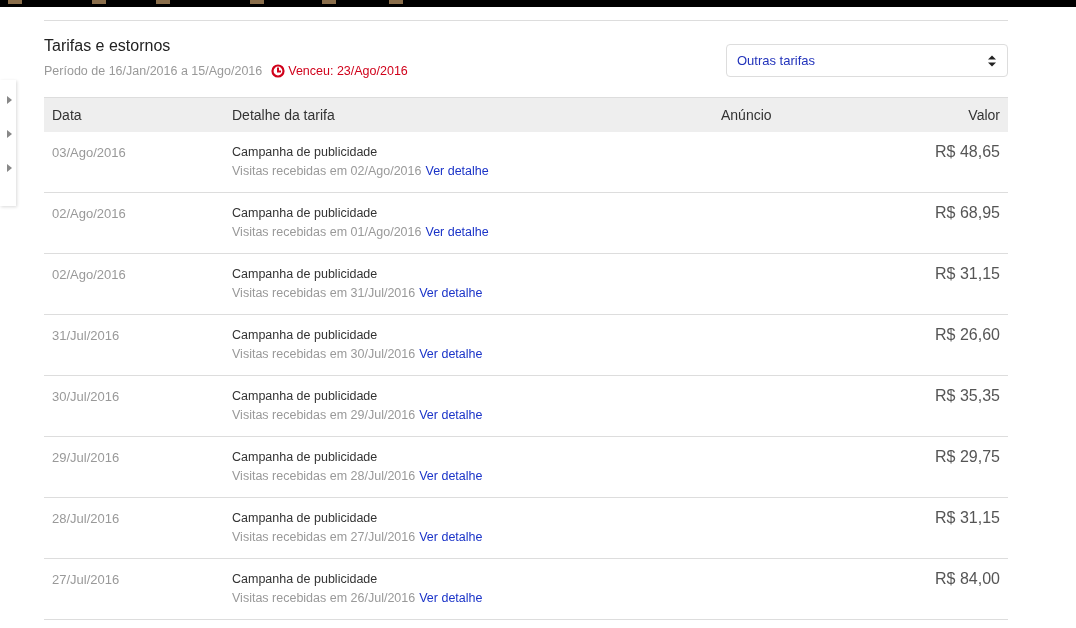 The height and width of the screenshot is (628, 1076). Describe the element at coordinates (992, 60) in the screenshot. I see `sort-arrows-icon` at that location.